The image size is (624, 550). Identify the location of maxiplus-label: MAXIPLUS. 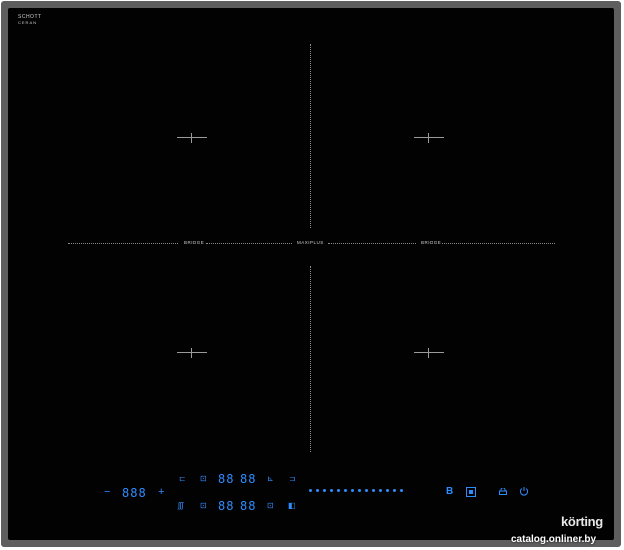
(310, 242).